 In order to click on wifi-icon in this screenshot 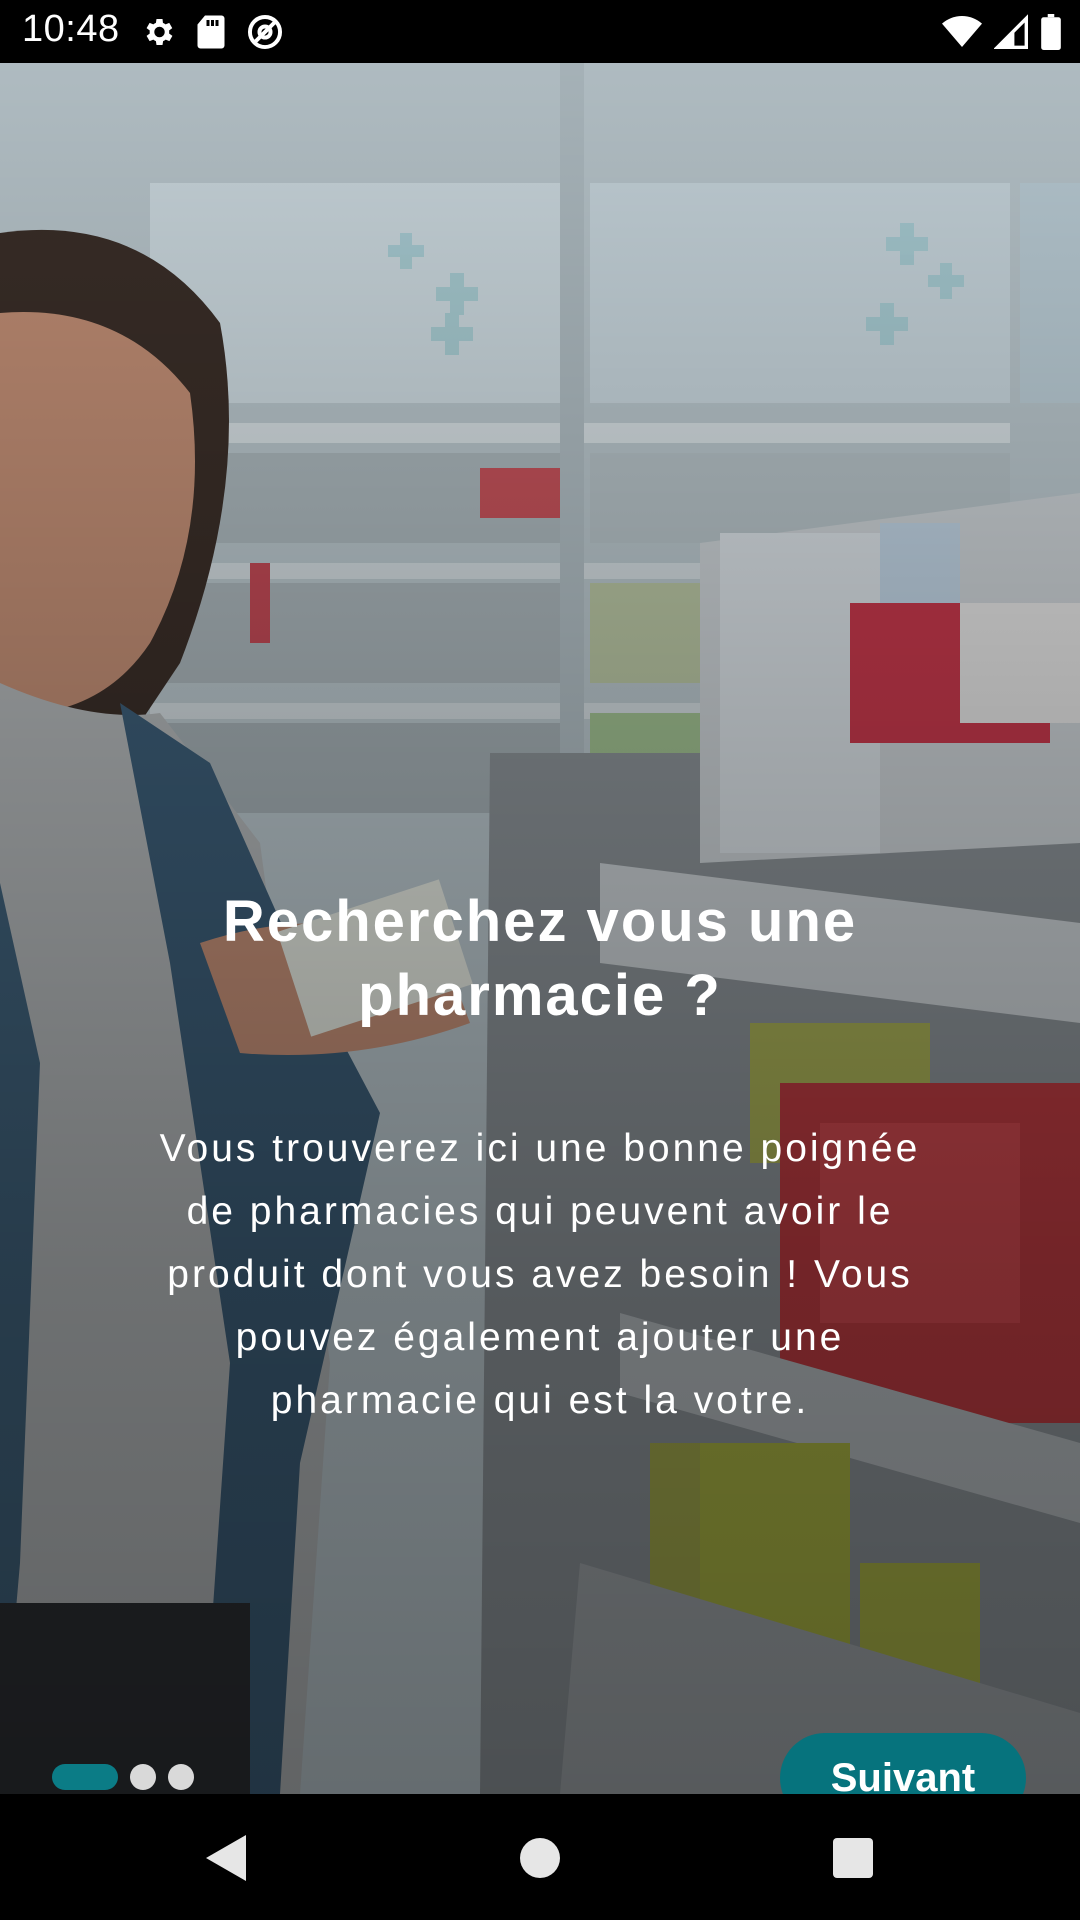, I will do `click(962, 32)`.